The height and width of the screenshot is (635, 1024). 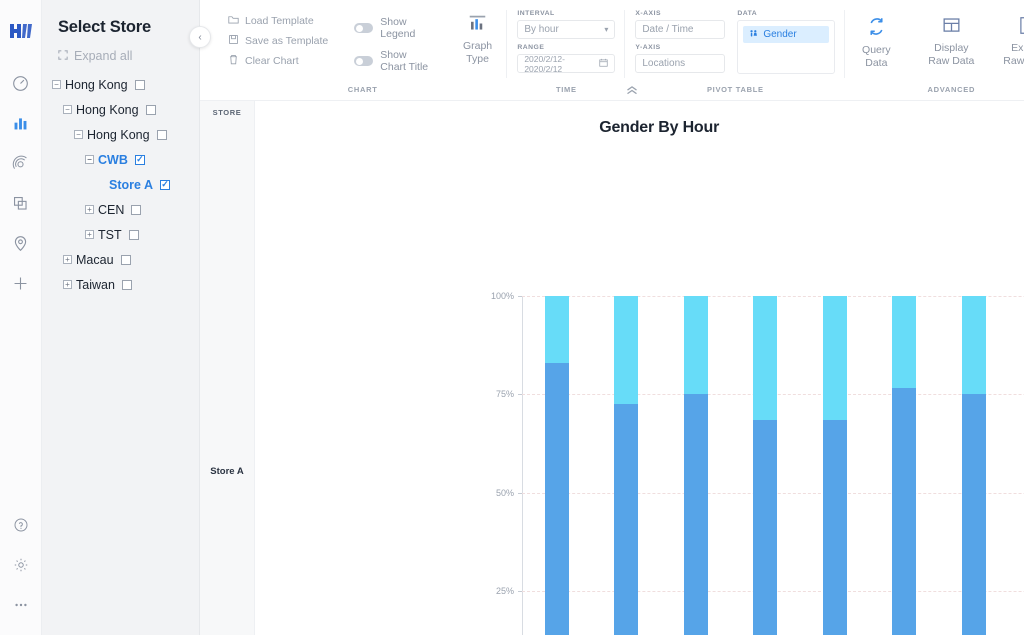 I want to click on radar-icon, so click(x=21, y=163).